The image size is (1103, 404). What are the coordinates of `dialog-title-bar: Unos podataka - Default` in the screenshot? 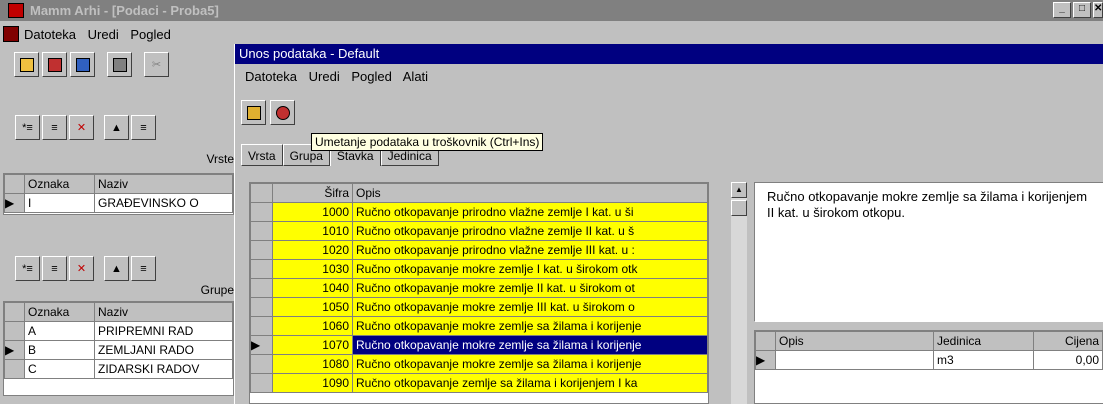 It's located at (669, 54).